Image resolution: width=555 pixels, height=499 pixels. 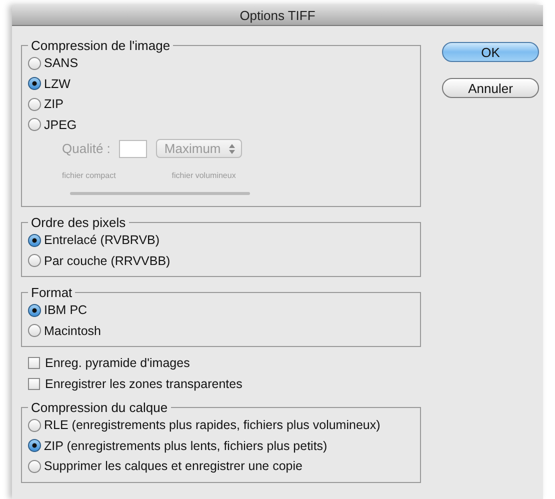 What do you see at coordinates (490, 88) in the screenshot?
I see `cancel-button: Annuler` at bounding box center [490, 88].